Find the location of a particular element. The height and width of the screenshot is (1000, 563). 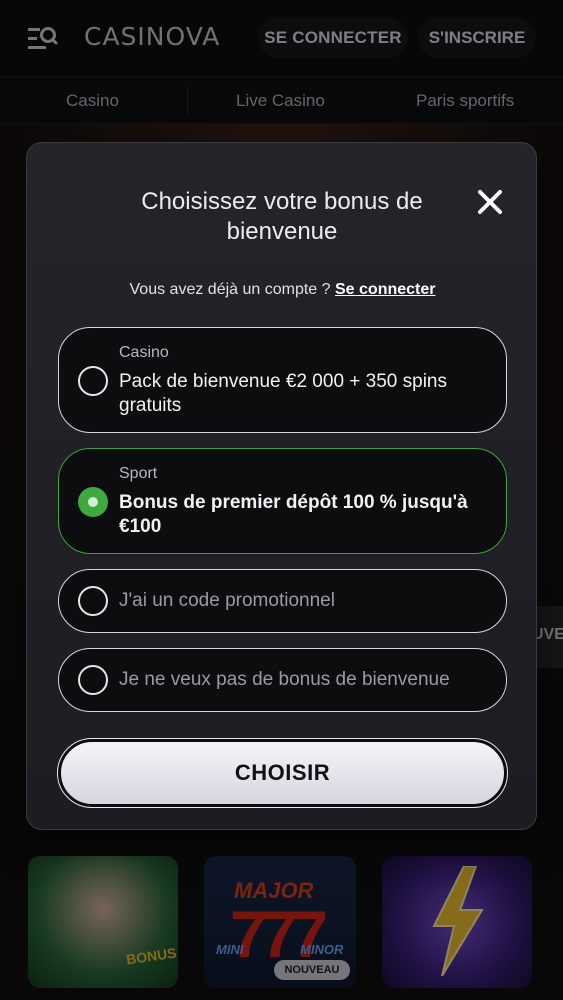

option-text: Je ne veux pas de bonus de bienvenue is located at coordinates (284, 679).